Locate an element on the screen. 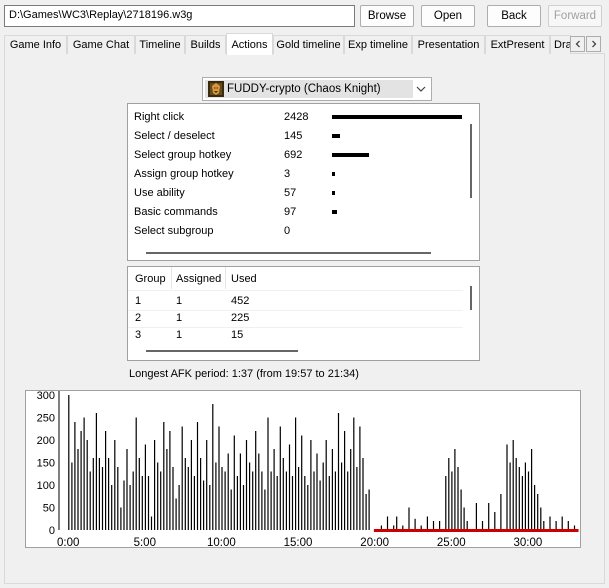 The image size is (609, 588). chevron-down-icon is located at coordinates (421, 89).